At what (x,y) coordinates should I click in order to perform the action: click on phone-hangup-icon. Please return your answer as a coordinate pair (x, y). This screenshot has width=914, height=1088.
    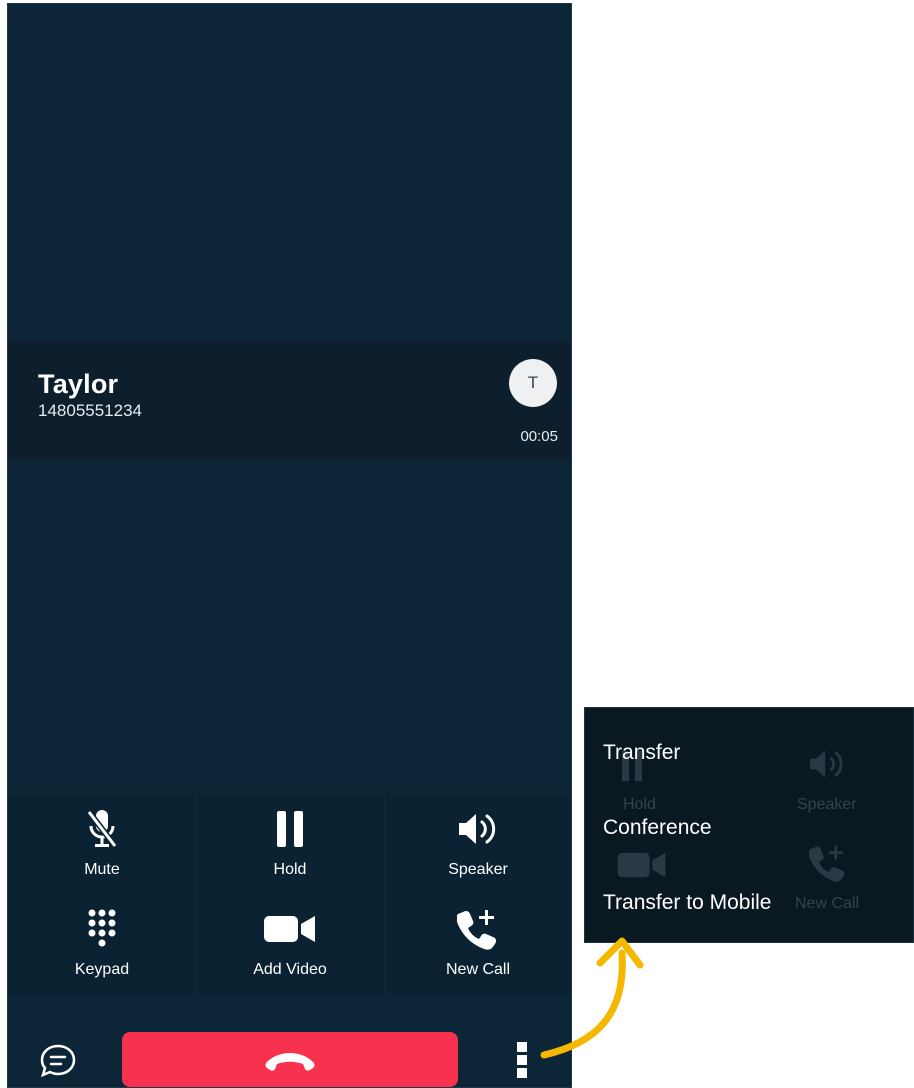
    Looking at the image, I should click on (290, 1061).